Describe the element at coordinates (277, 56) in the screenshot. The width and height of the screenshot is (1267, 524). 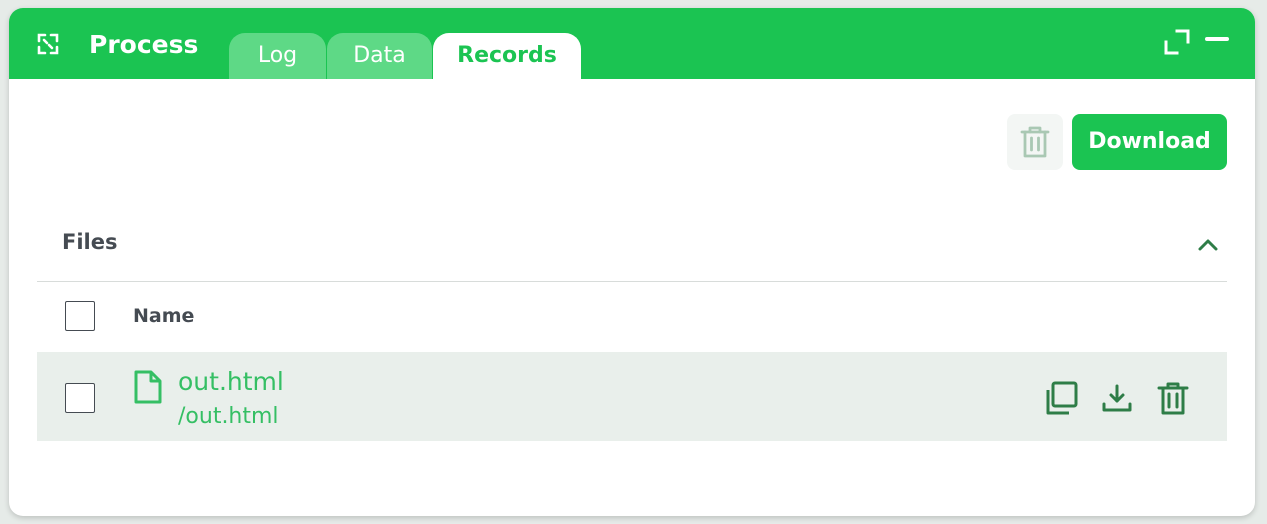
I see `tab-log: Log` at that location.